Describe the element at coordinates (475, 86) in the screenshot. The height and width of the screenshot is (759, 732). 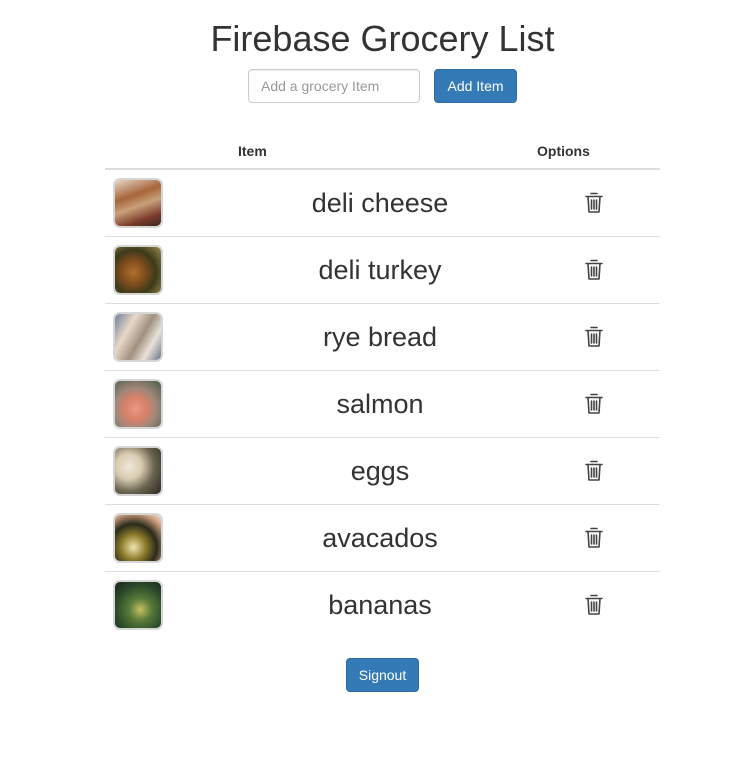
I see `add-item-button: Add Item` at that location.